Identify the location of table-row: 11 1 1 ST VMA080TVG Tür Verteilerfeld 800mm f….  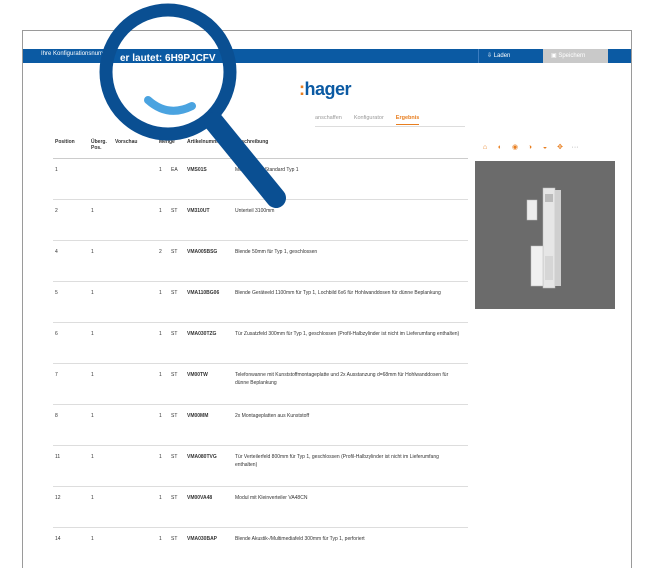
(260, 466).